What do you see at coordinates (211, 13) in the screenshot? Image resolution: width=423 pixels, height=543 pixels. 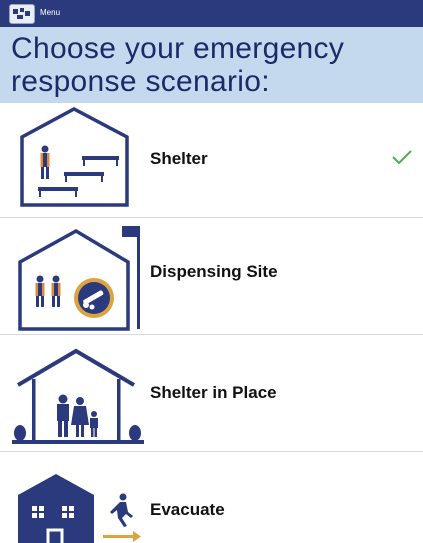 I see `top-bar: Menu` at bounding box center [211, 13].